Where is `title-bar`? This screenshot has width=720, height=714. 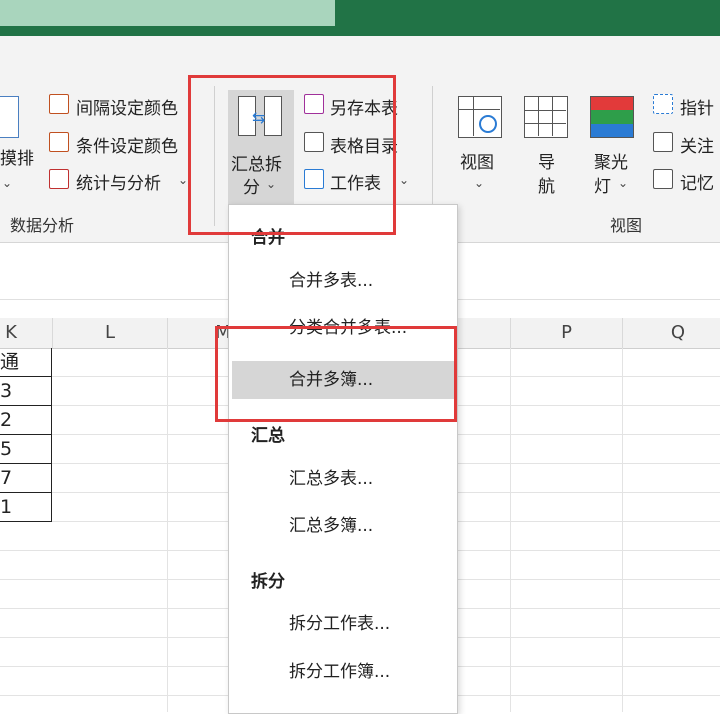 title-bar is located at coordinates (360, 18).